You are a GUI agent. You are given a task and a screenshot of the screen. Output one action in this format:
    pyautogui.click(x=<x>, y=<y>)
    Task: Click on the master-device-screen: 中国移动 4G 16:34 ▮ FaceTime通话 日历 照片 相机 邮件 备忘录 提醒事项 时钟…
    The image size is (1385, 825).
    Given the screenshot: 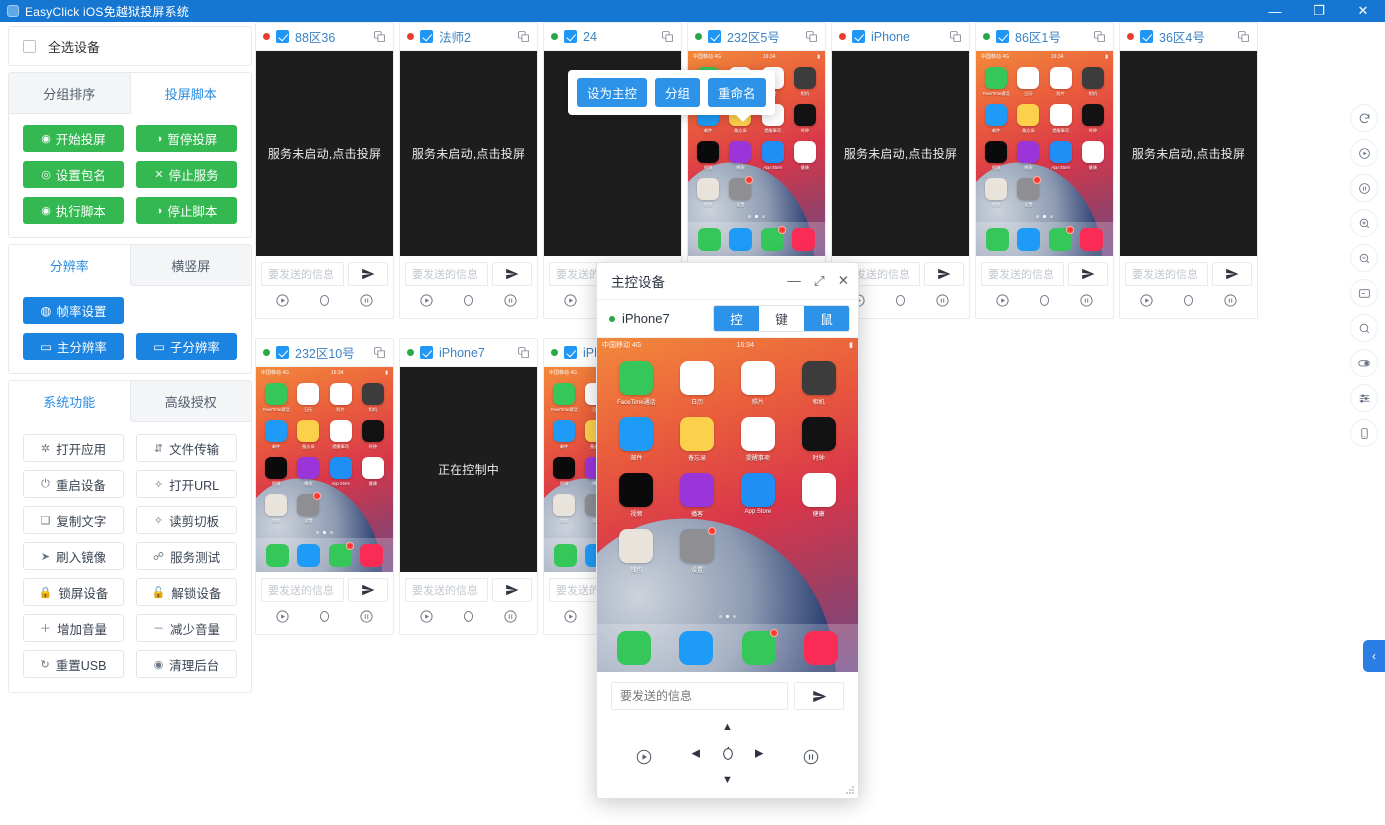 What is the action you would take?
    pyautogui.click(x=727, y=505)
    